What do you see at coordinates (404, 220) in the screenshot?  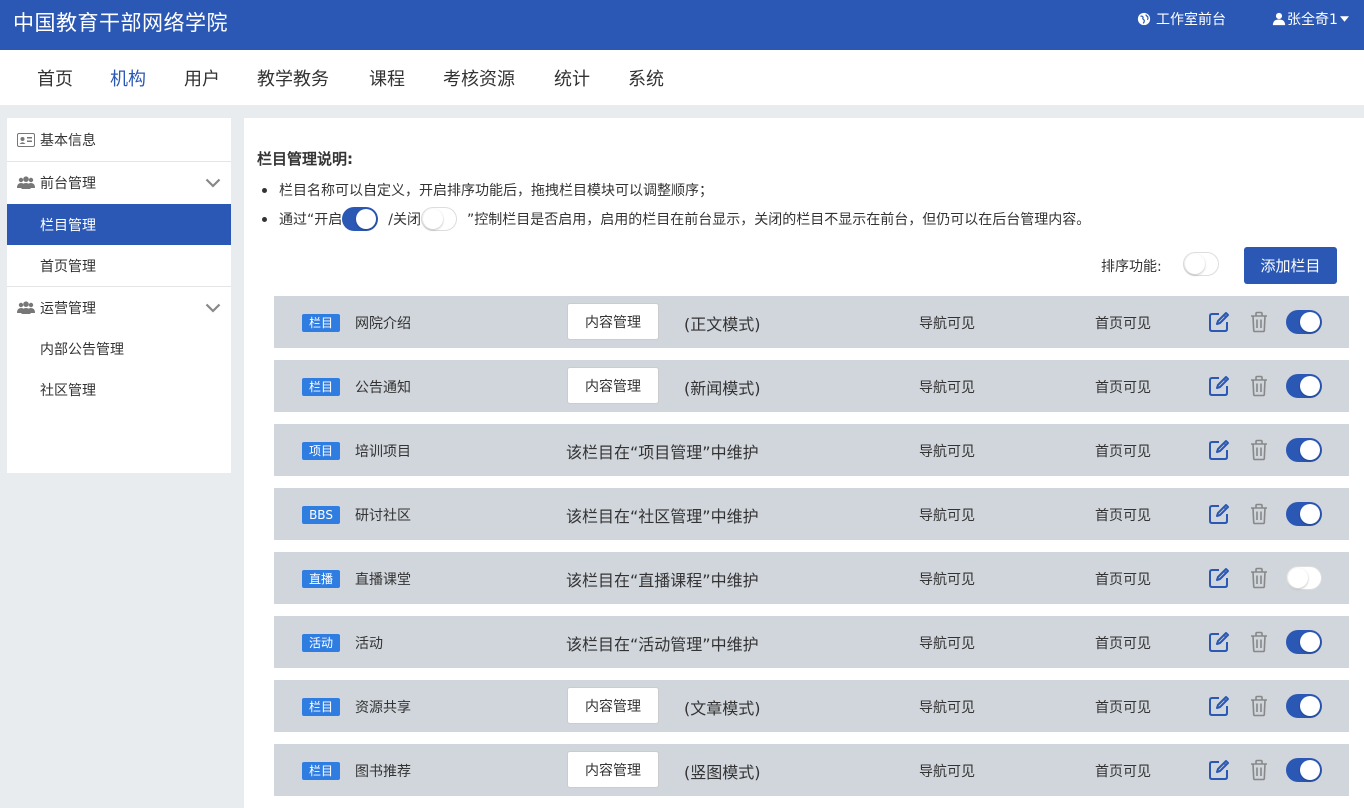 I see `intro-line-2b: /关闭` at bounding box center [404, 220].